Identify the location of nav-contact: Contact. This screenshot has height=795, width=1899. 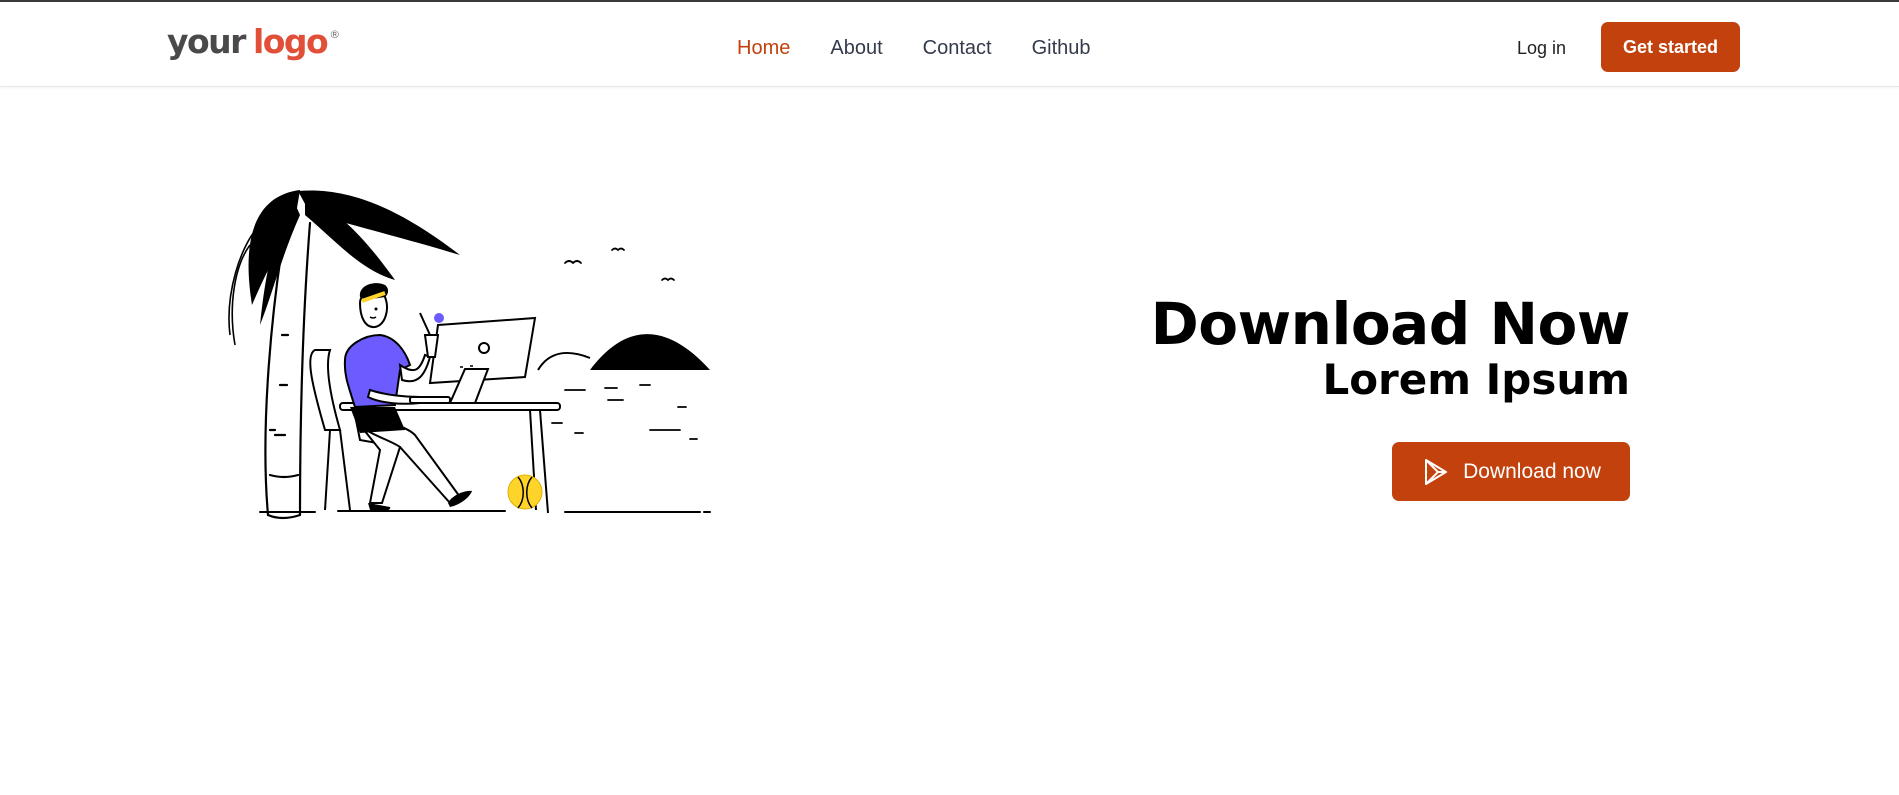
(957, 48).